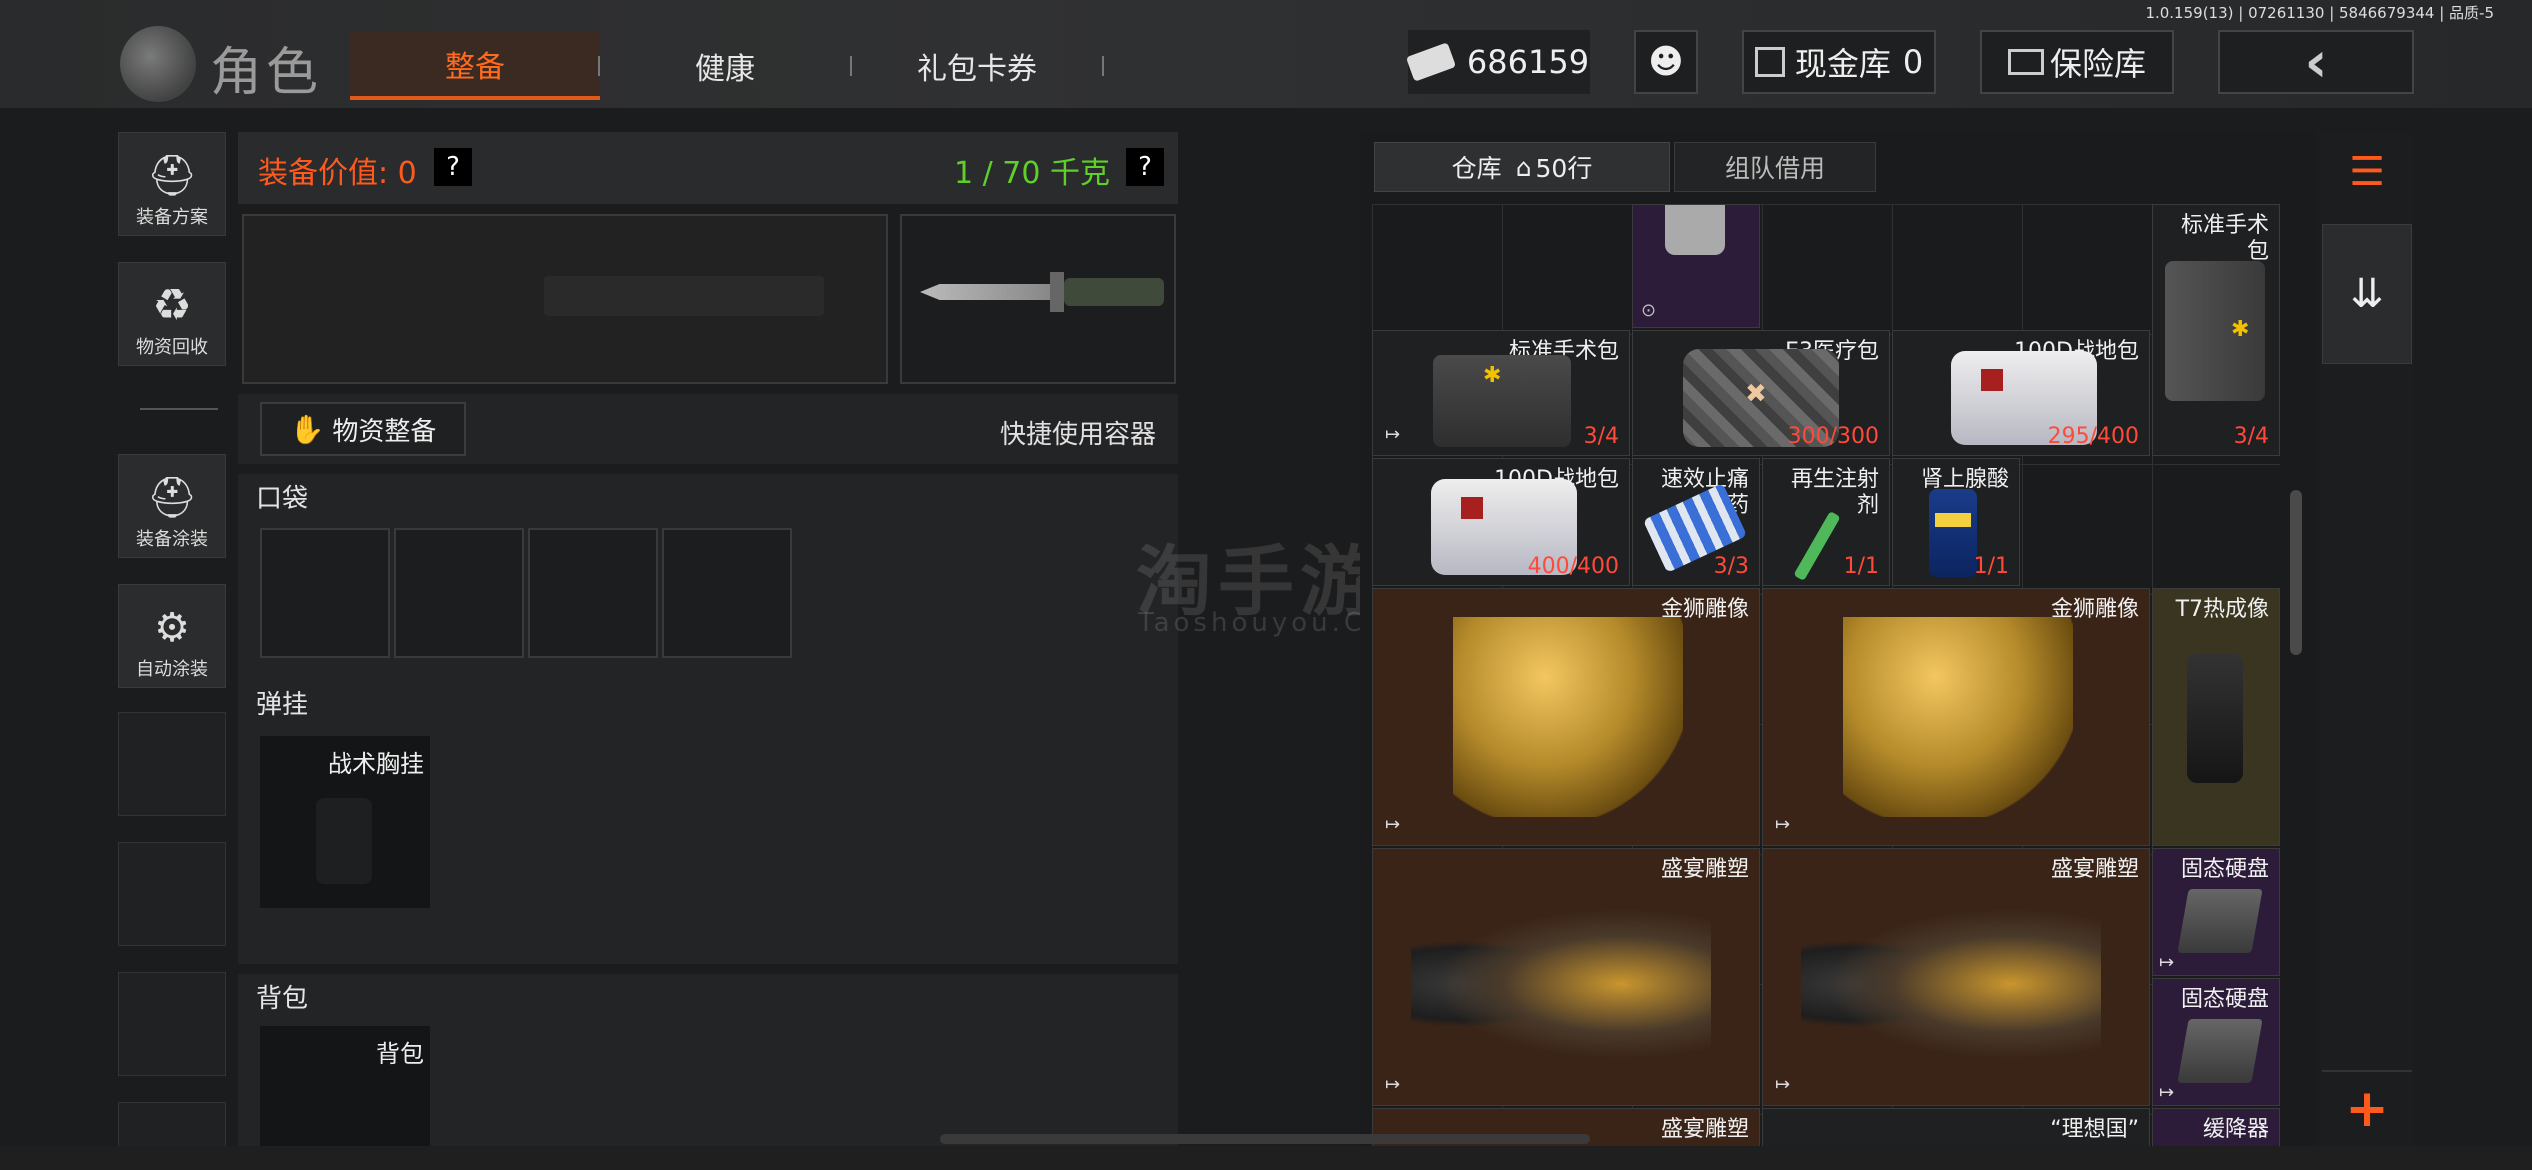  I want to click on sidebar-item-recycle: ♻ 物资回收, so click(172, 314).